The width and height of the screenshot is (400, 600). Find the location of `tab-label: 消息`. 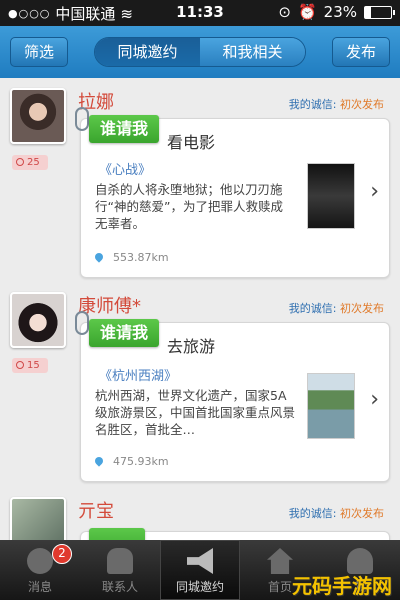

tab-label: 消息 is located at coordinates (39, 587).